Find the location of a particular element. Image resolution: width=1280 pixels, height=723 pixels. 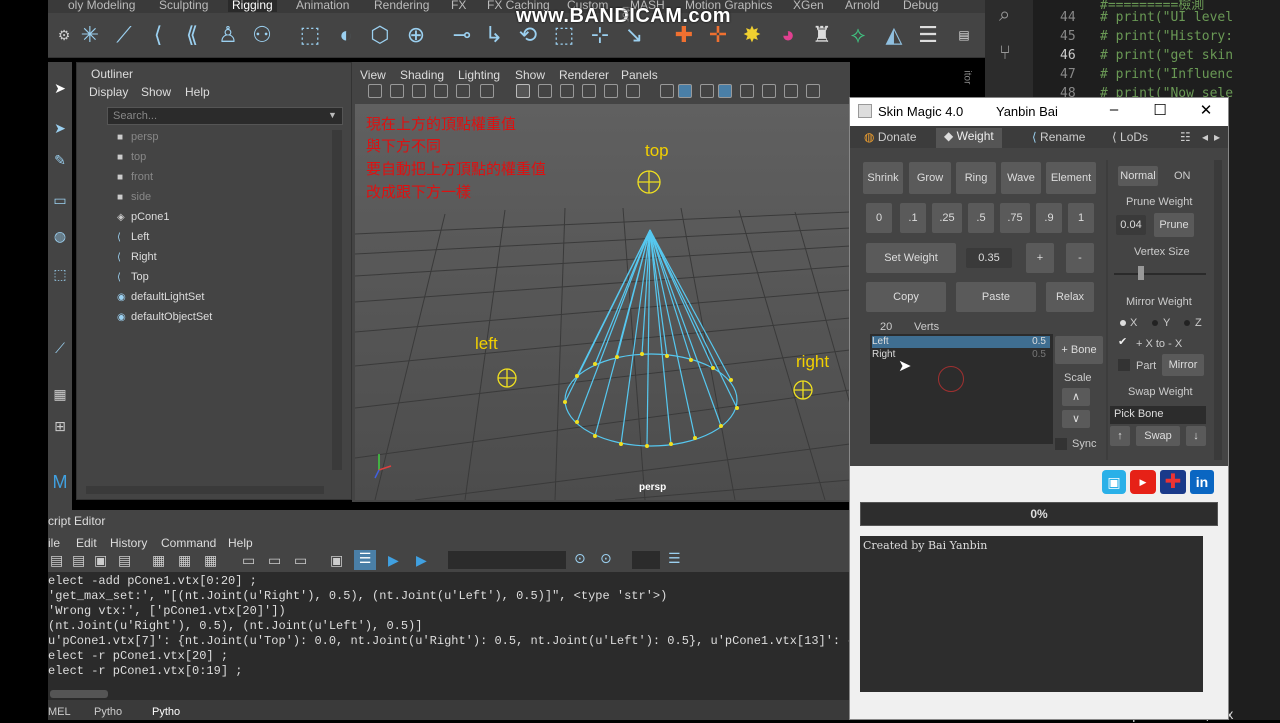

weight-01-button: .1 is located at coordinates (913, 218).